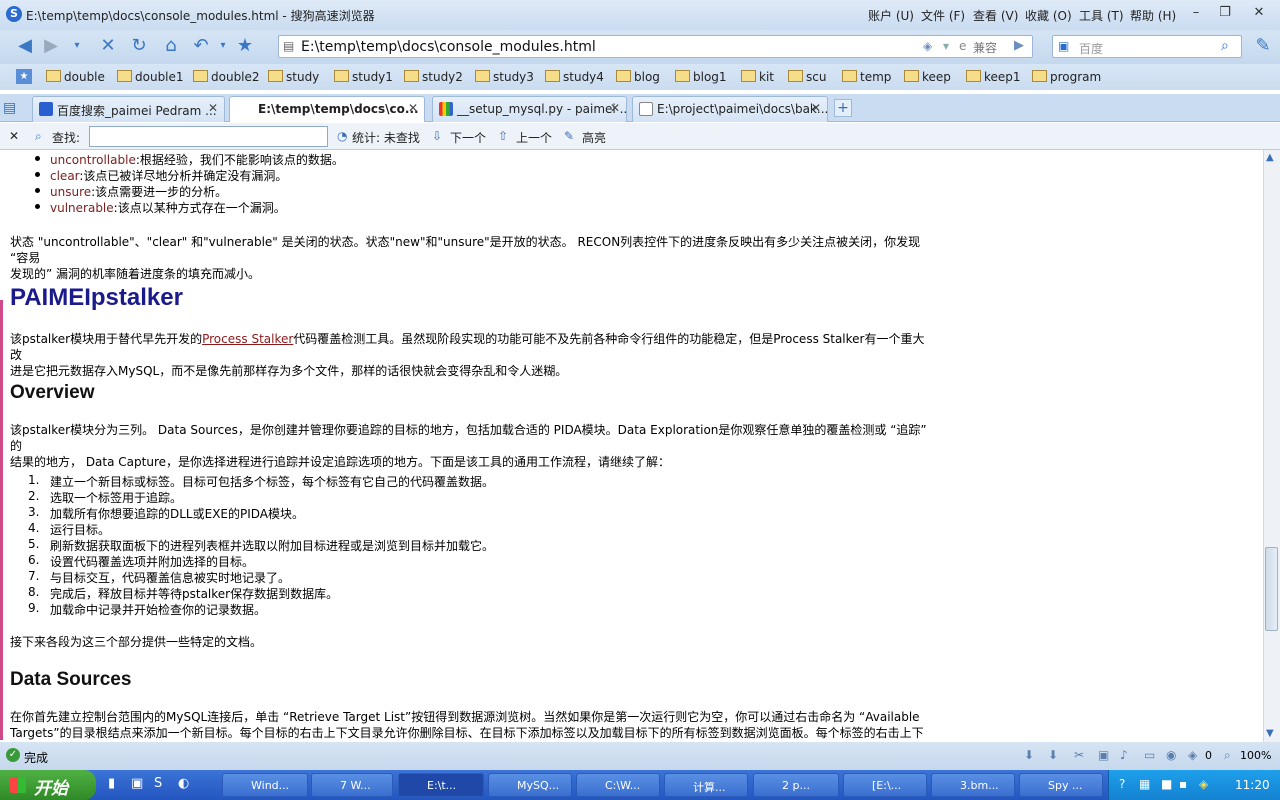 The height and width of the screenshot is (800, 1280). I want to click on tab-console-modules: E:\temp\temp\docs\co... ✕, so click(327, 109).